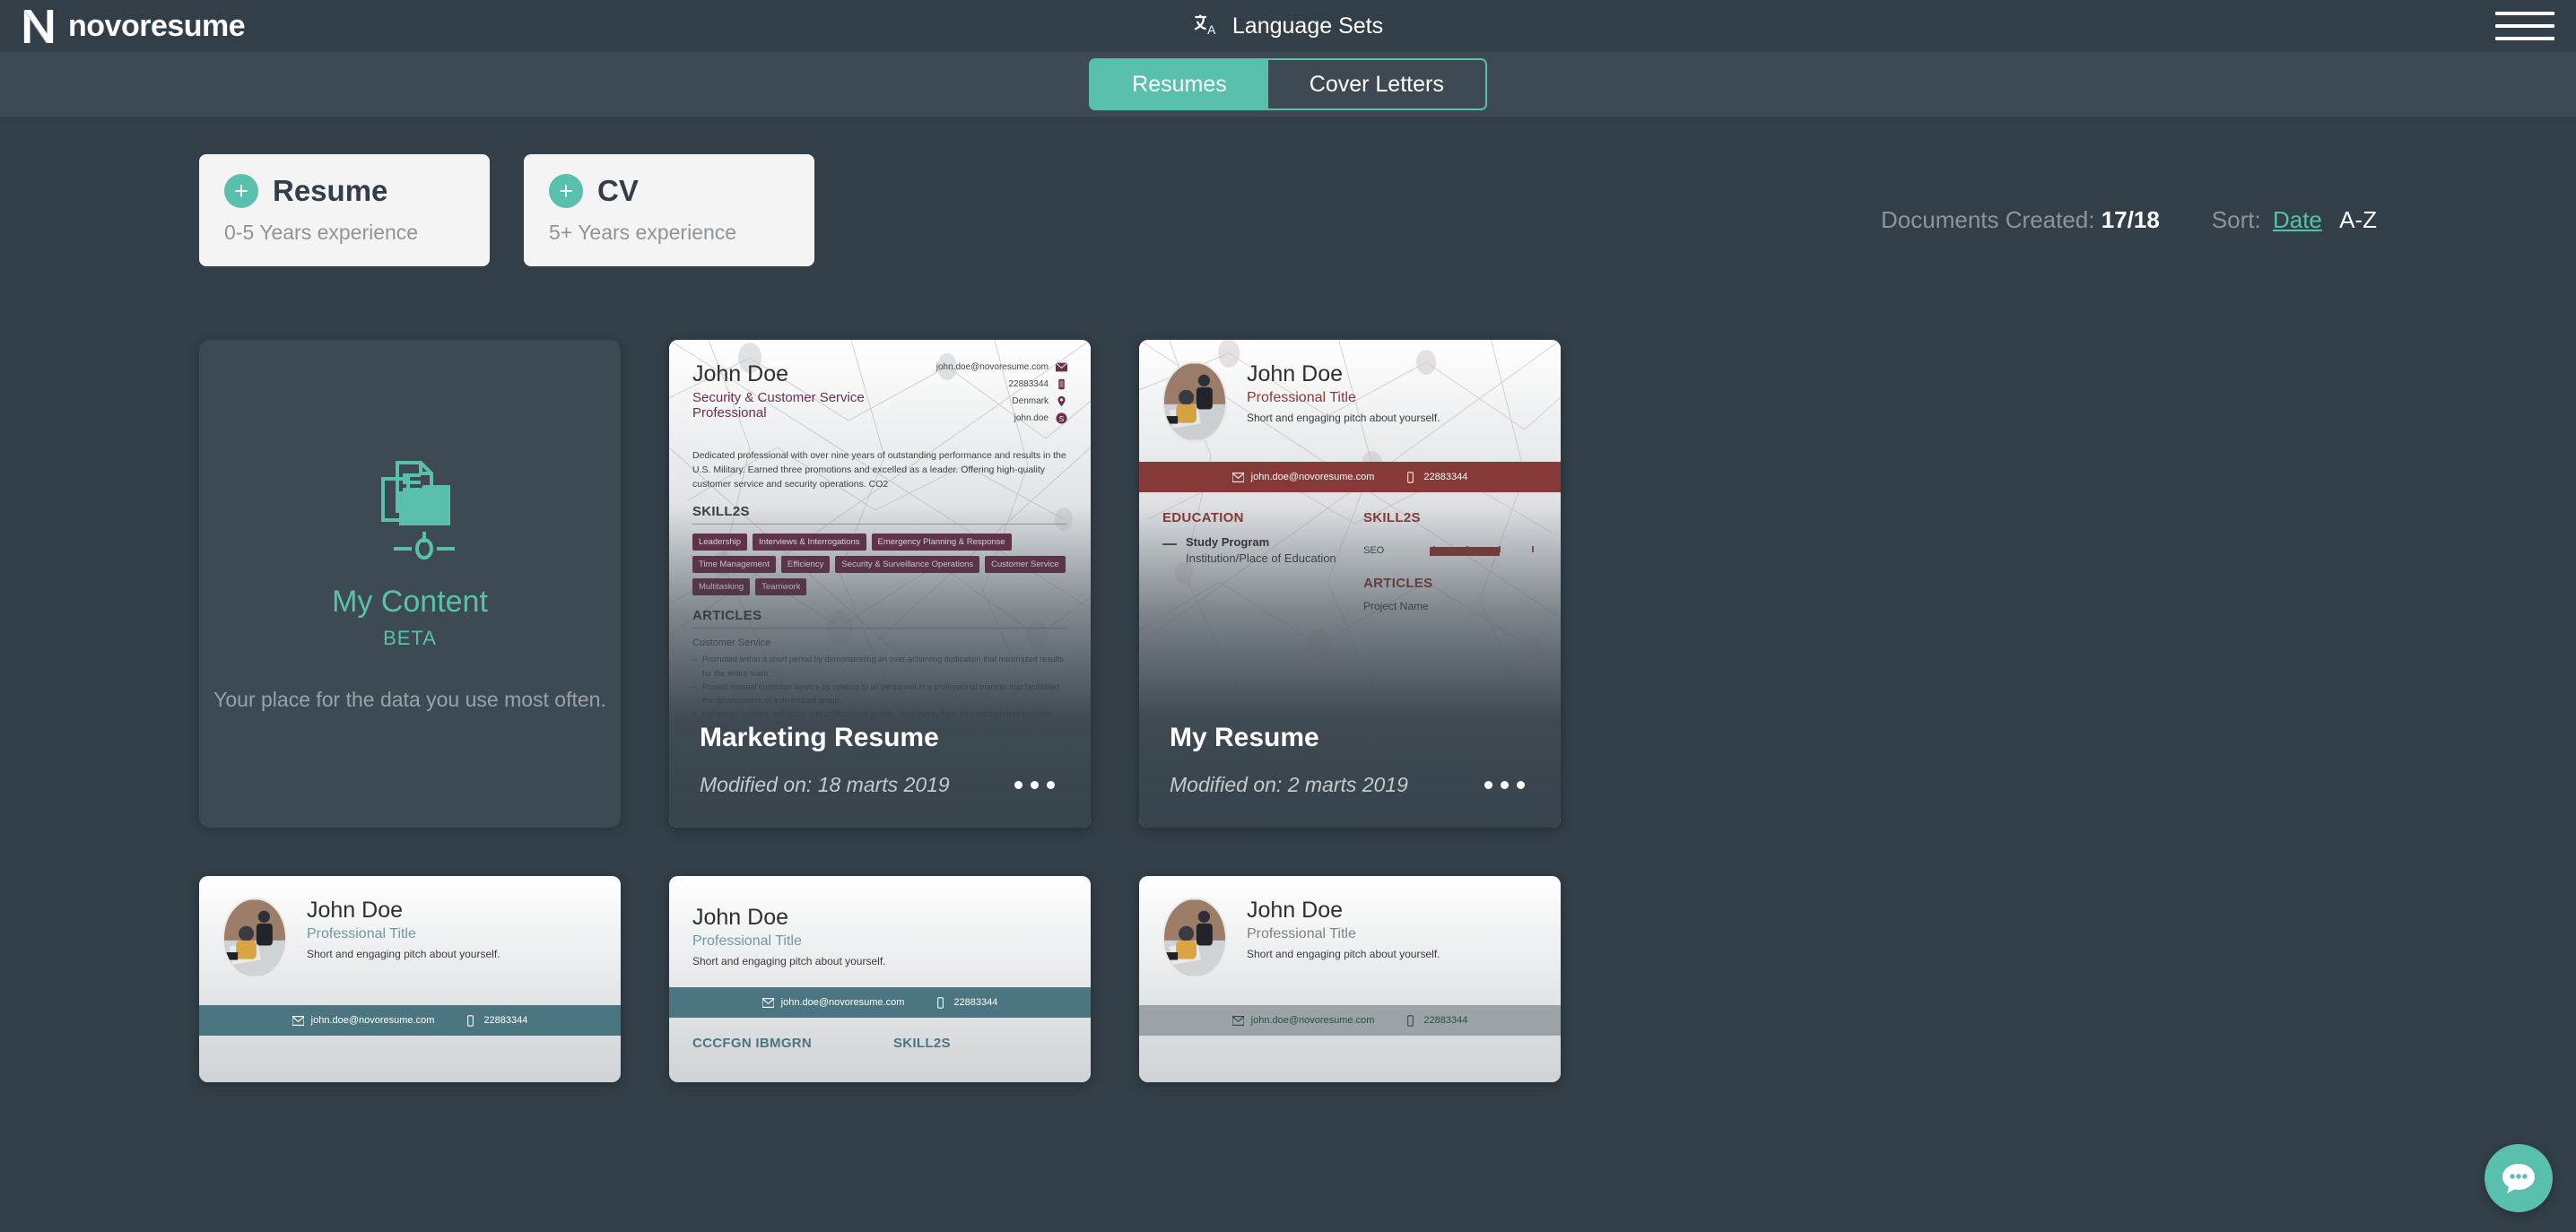 Image resolution: width=2576 pixels, height=1232 pixels. What do you see at coordinates (1350, 760) in the screenshot?
I see `card-footer: My Resume Modified on: 2 marts 2019` at bounding box center [1350, 760].